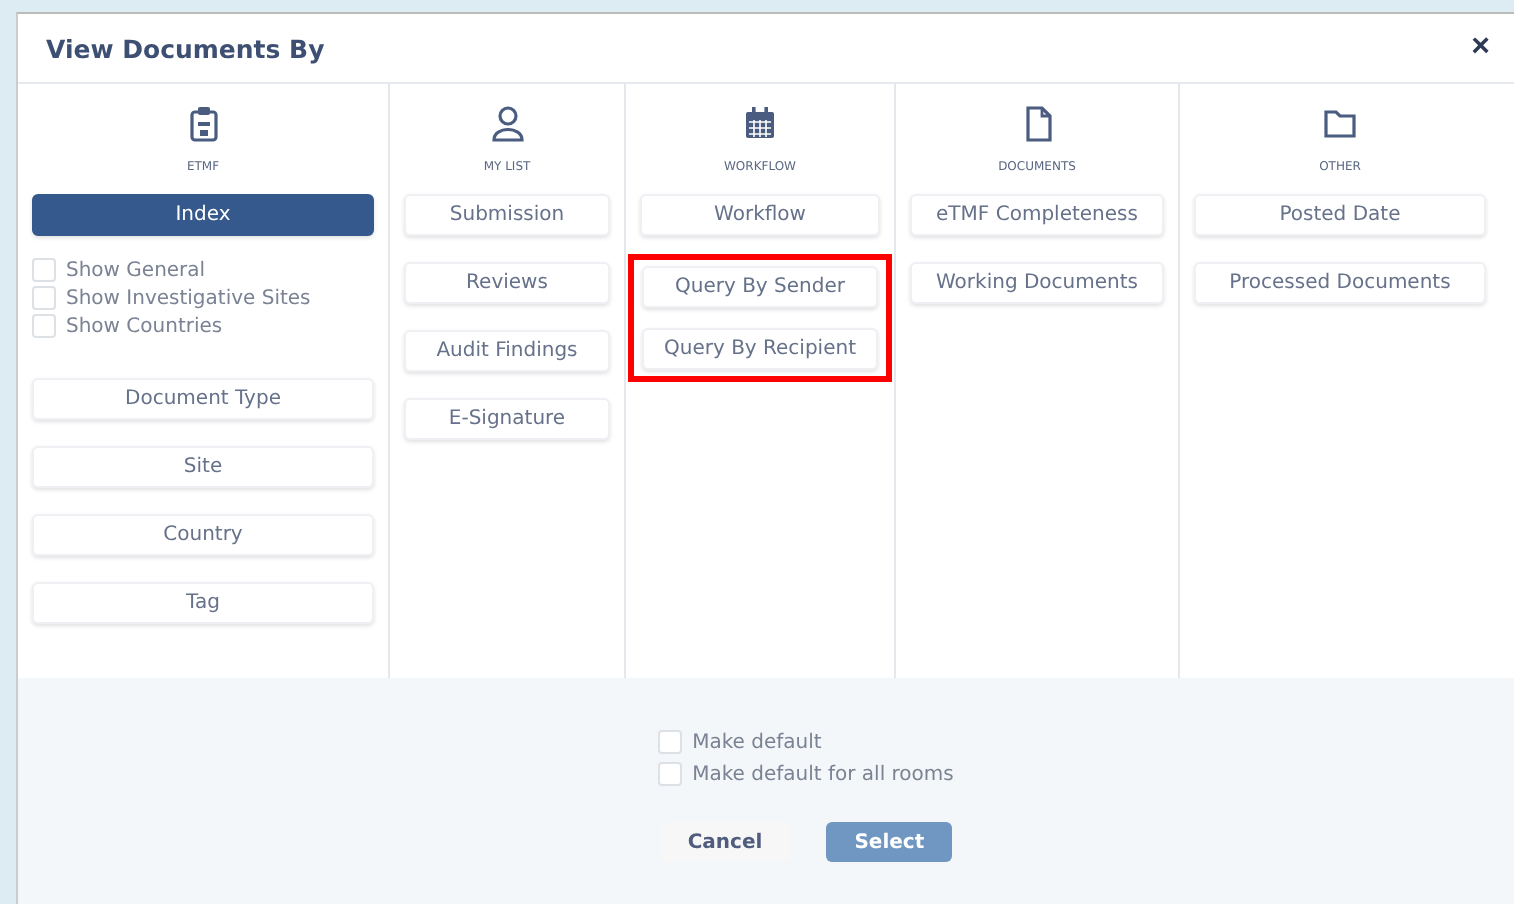 The height and width of the screenshot is (904, 1514). I want to click on checkbox-label: Make default for all rooms, so click(823, 774).